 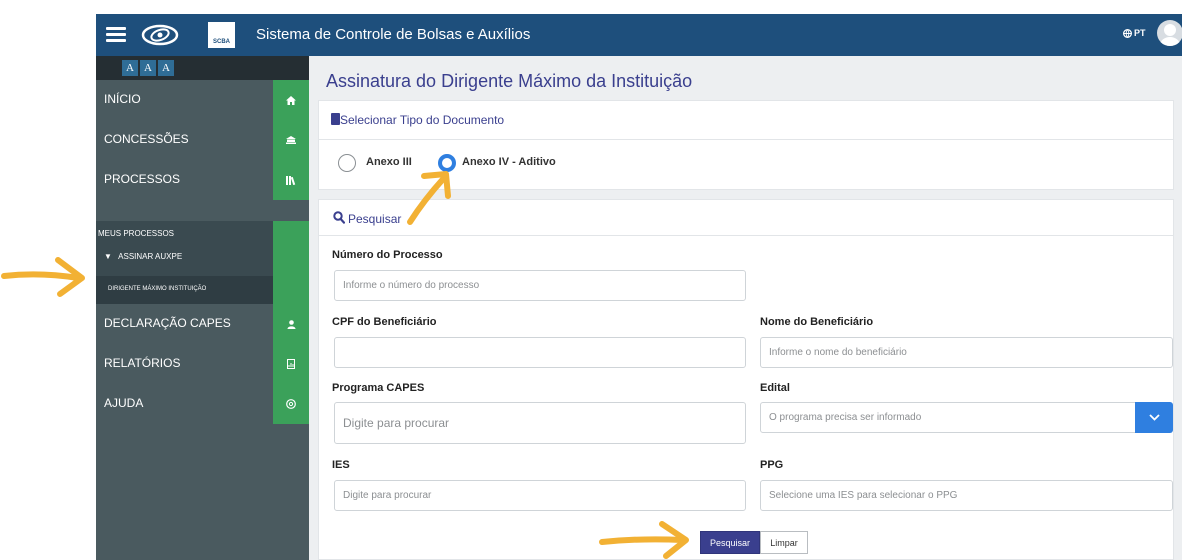 What do you see at coordinates (142, 363) in the screenshot?
I see `sidebar-item-label: RELATÓRIOS` at bounding box center [142, 363].